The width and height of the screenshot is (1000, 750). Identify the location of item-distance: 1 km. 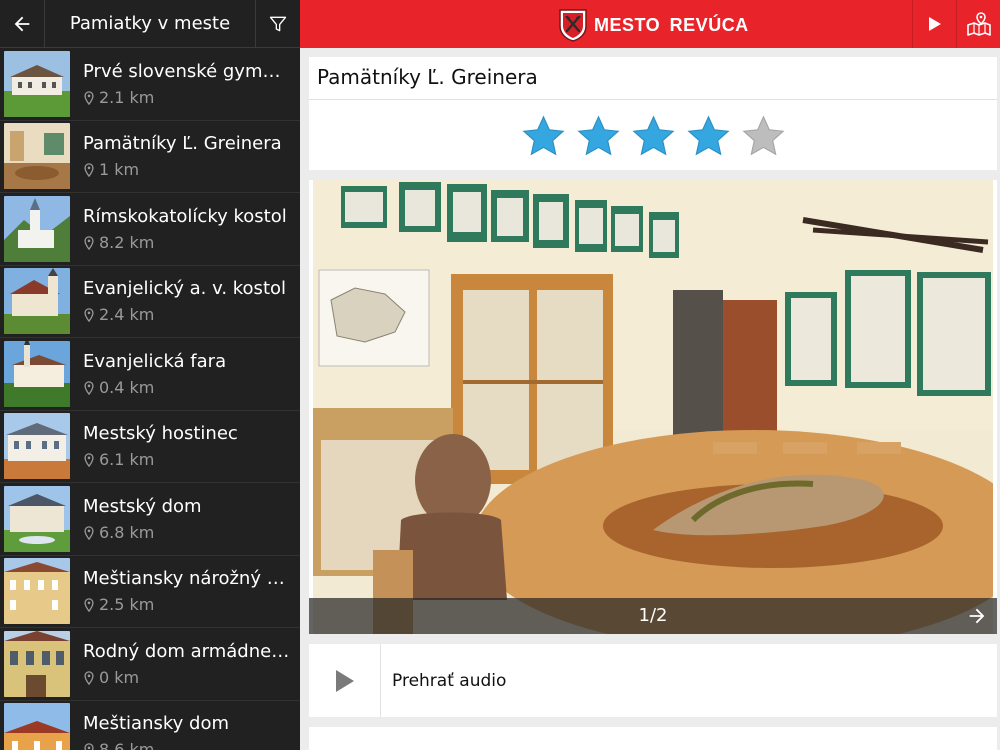
(119, 170).